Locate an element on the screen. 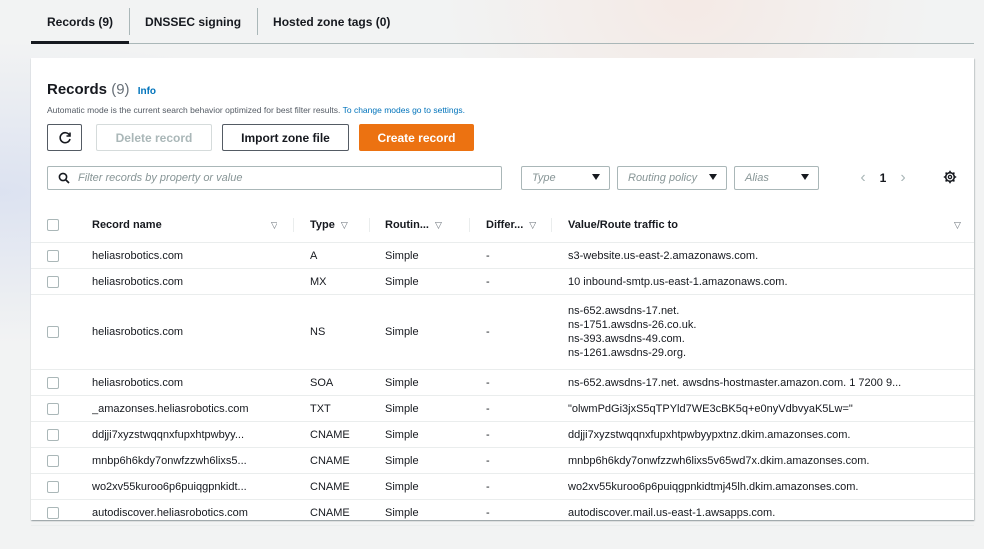 The width and height of the screenshot is (984, 549). value-cell: 10 inbound-smtp.us-east-1.amazonaws.com. is located at coordinates (766, 281).